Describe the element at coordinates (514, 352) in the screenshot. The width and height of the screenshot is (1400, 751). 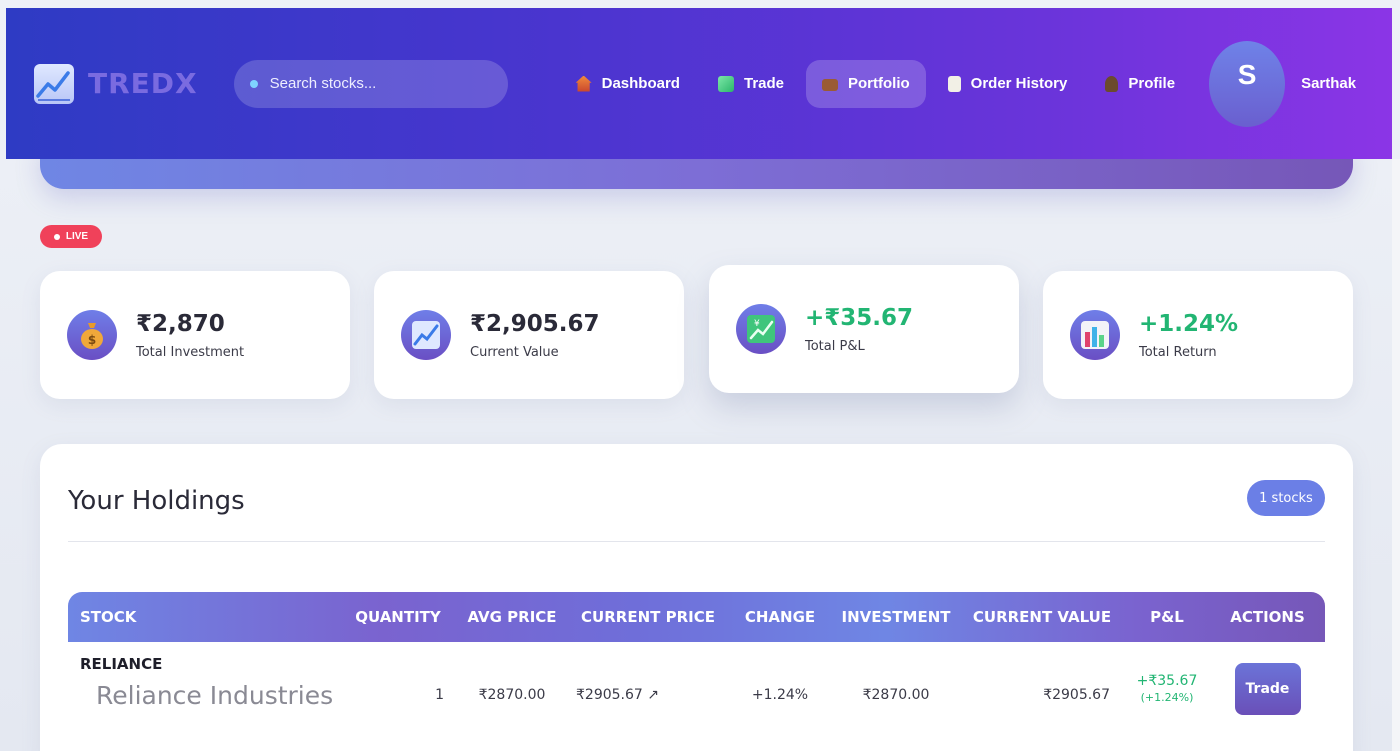
I see `stat-label: Current Value` at that location.